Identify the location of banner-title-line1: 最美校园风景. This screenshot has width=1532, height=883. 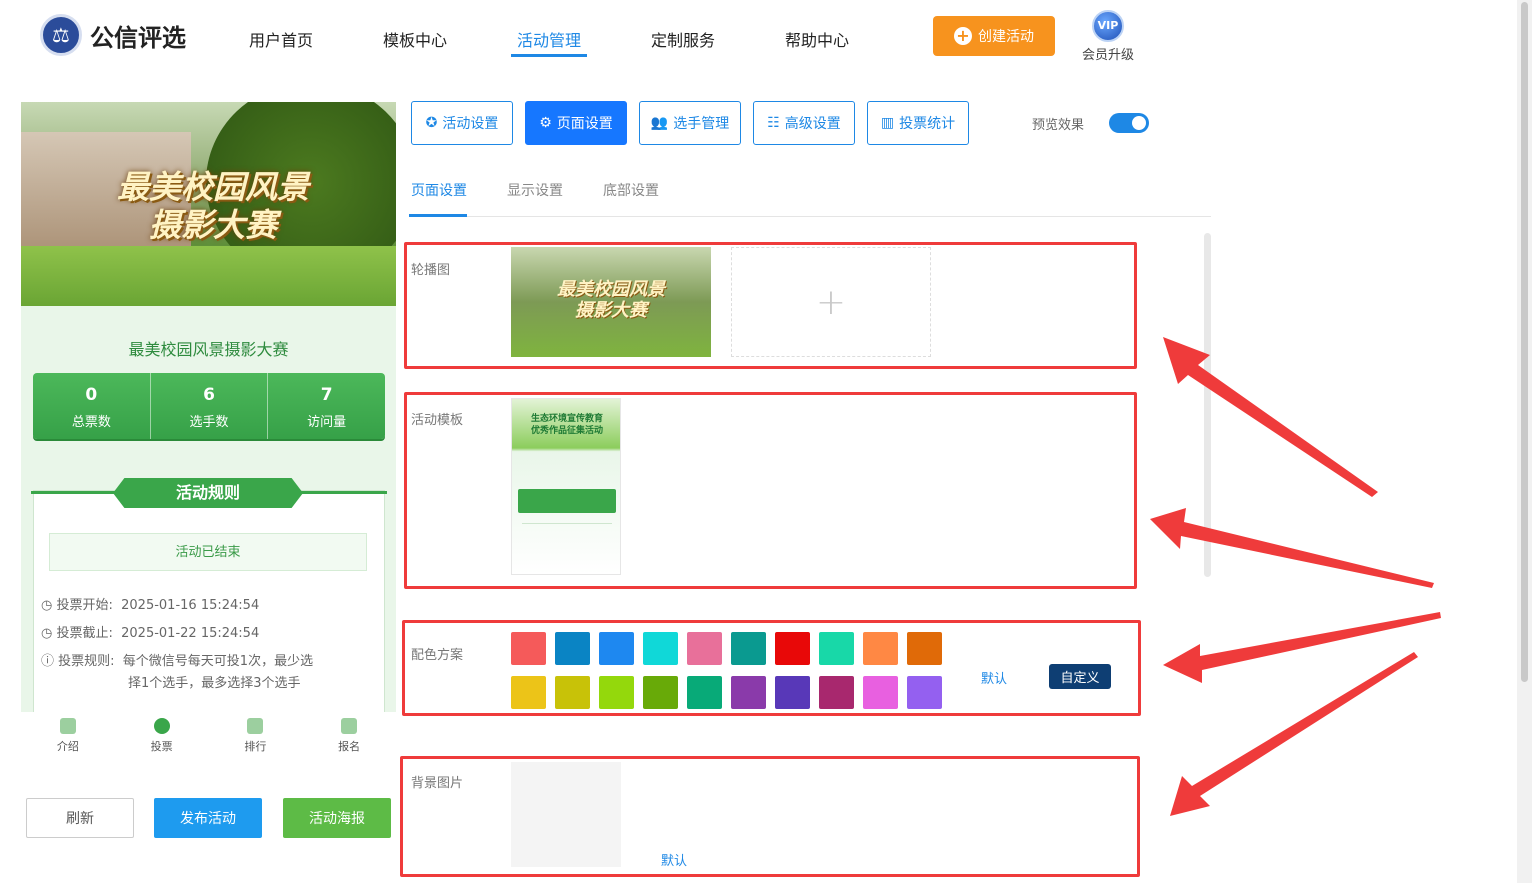
(212, 187).